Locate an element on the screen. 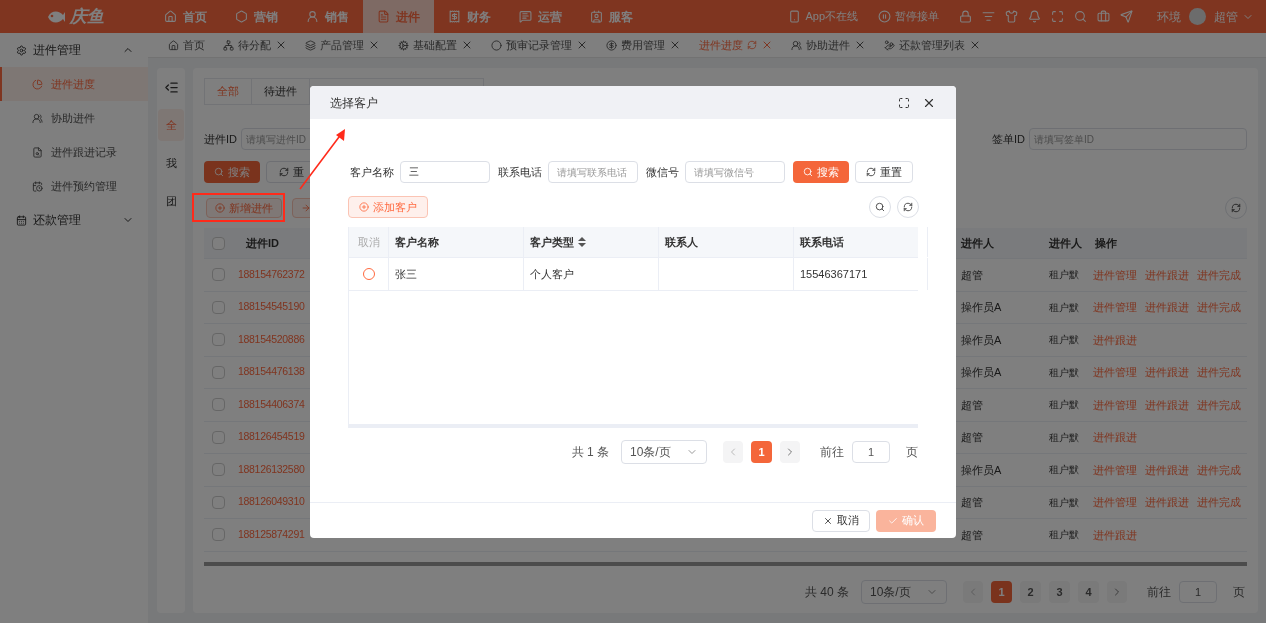 This screenshot has height=623, width=1266. pause-orders-button: 暂停接单 is located at coordinates (908, 16).